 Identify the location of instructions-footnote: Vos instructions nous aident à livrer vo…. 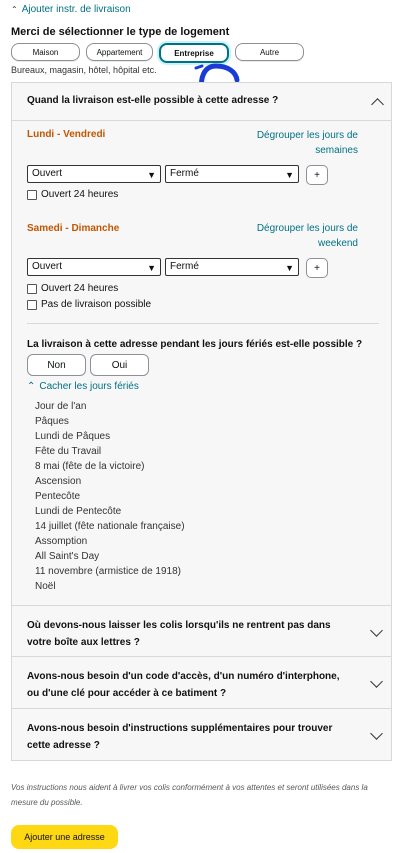
(189, 795).